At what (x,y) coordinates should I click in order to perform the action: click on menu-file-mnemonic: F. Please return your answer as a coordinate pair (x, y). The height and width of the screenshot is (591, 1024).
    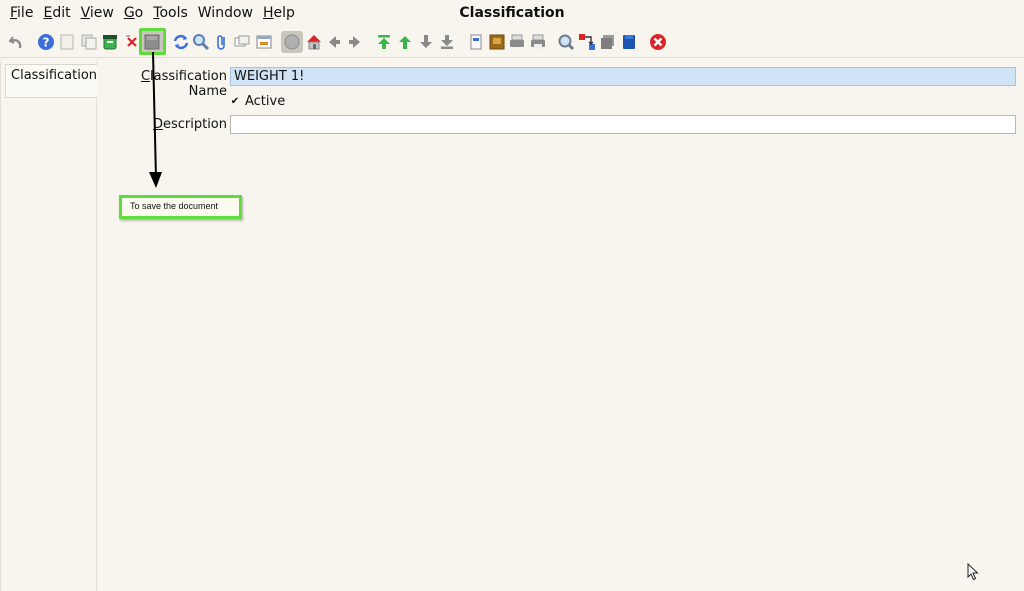
    Looking at the image, I should click on (14, 13).